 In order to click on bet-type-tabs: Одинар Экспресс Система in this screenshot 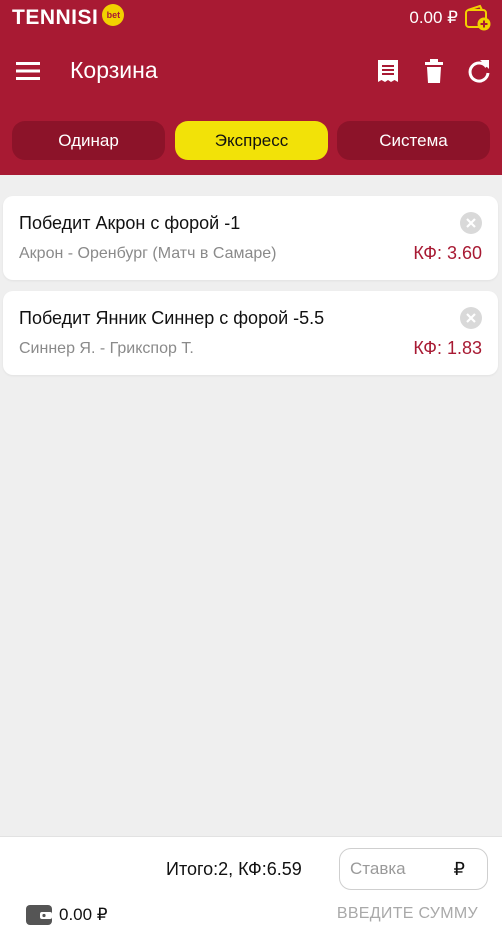, I will do `click(251, 140)`.